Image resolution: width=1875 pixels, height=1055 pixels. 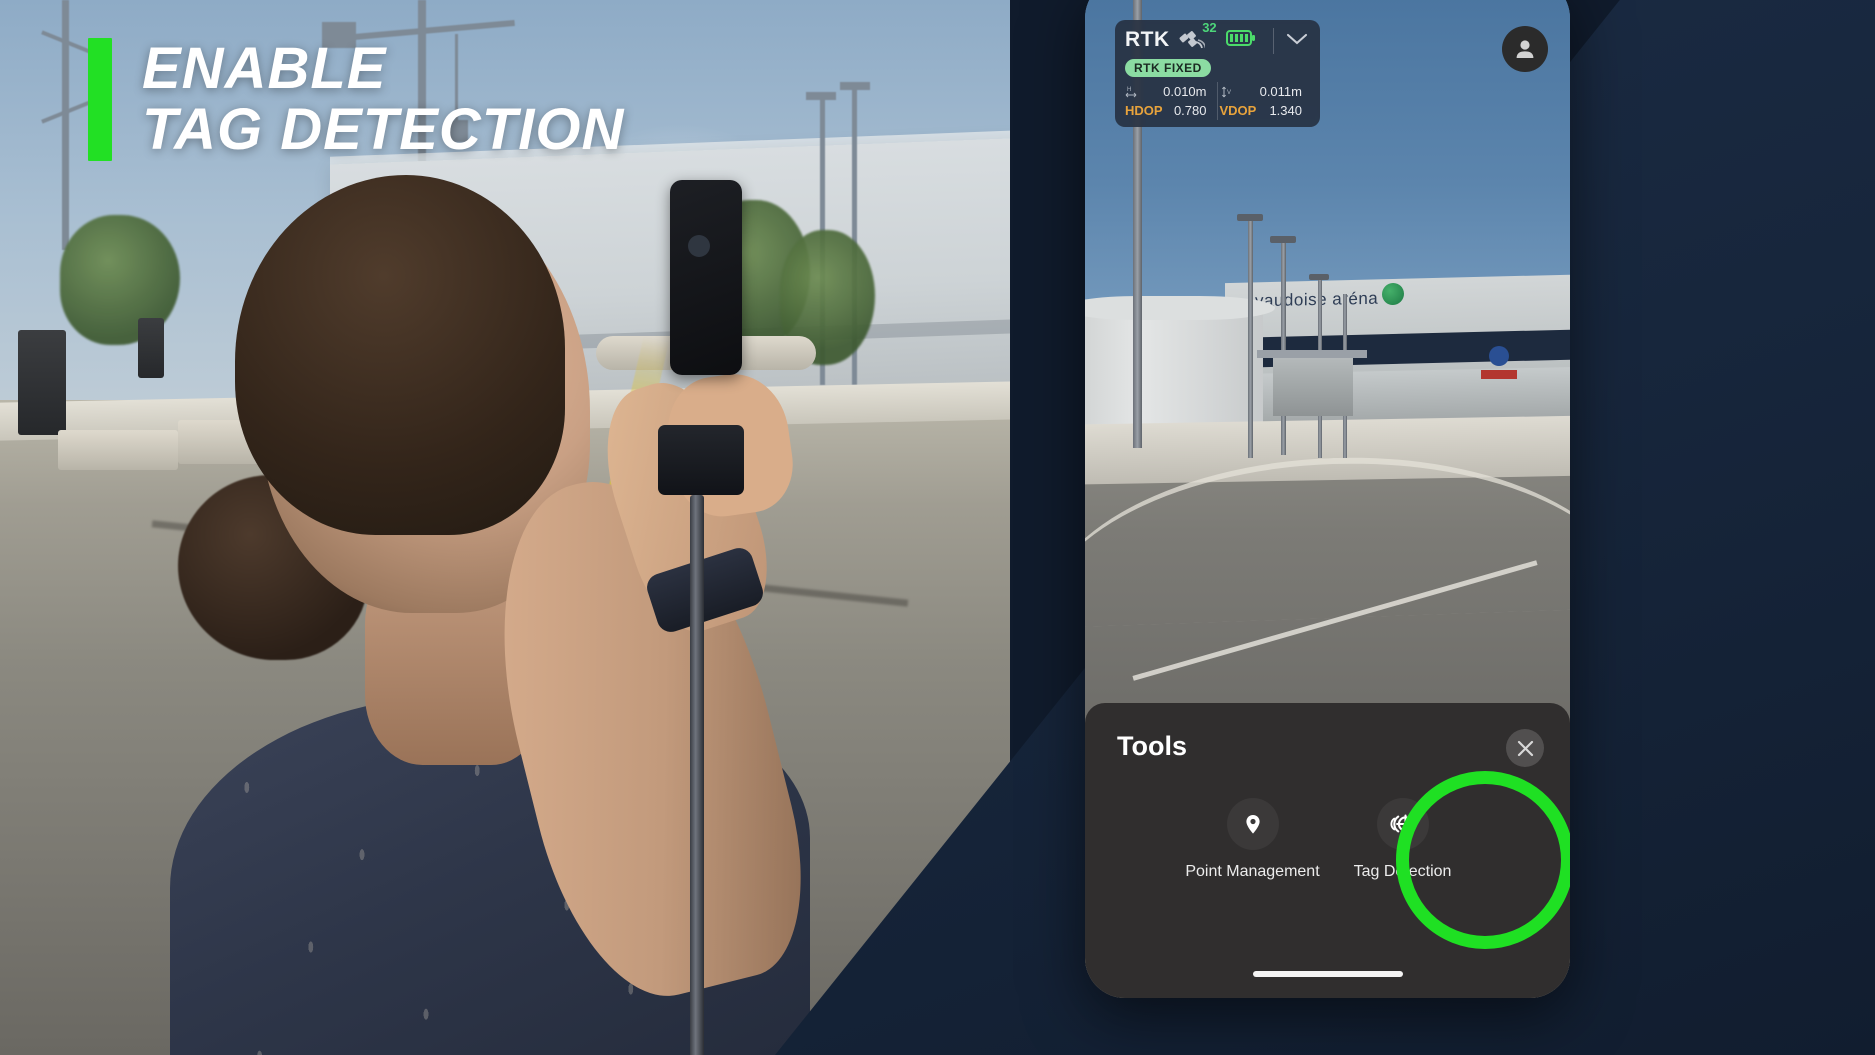 I want to click on survey-pole, so click(x=697, y=775).